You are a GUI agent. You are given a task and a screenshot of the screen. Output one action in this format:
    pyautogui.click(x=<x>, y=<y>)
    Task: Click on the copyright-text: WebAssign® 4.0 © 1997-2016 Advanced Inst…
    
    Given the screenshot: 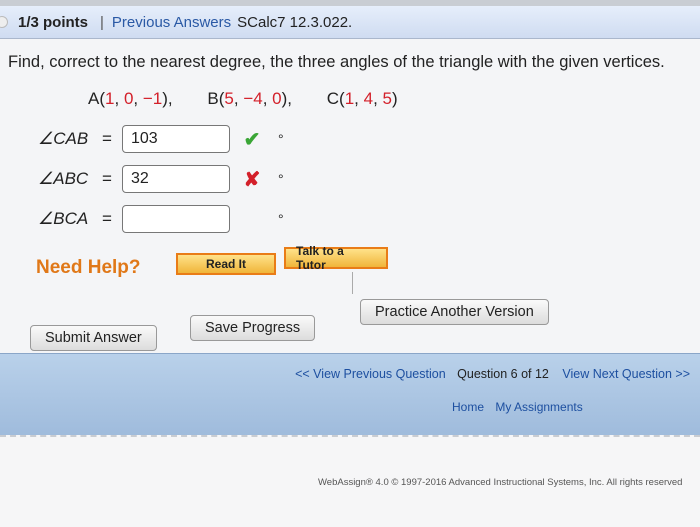 What is the action you would take?
    pyautogui.click(x=500, y=482)
    